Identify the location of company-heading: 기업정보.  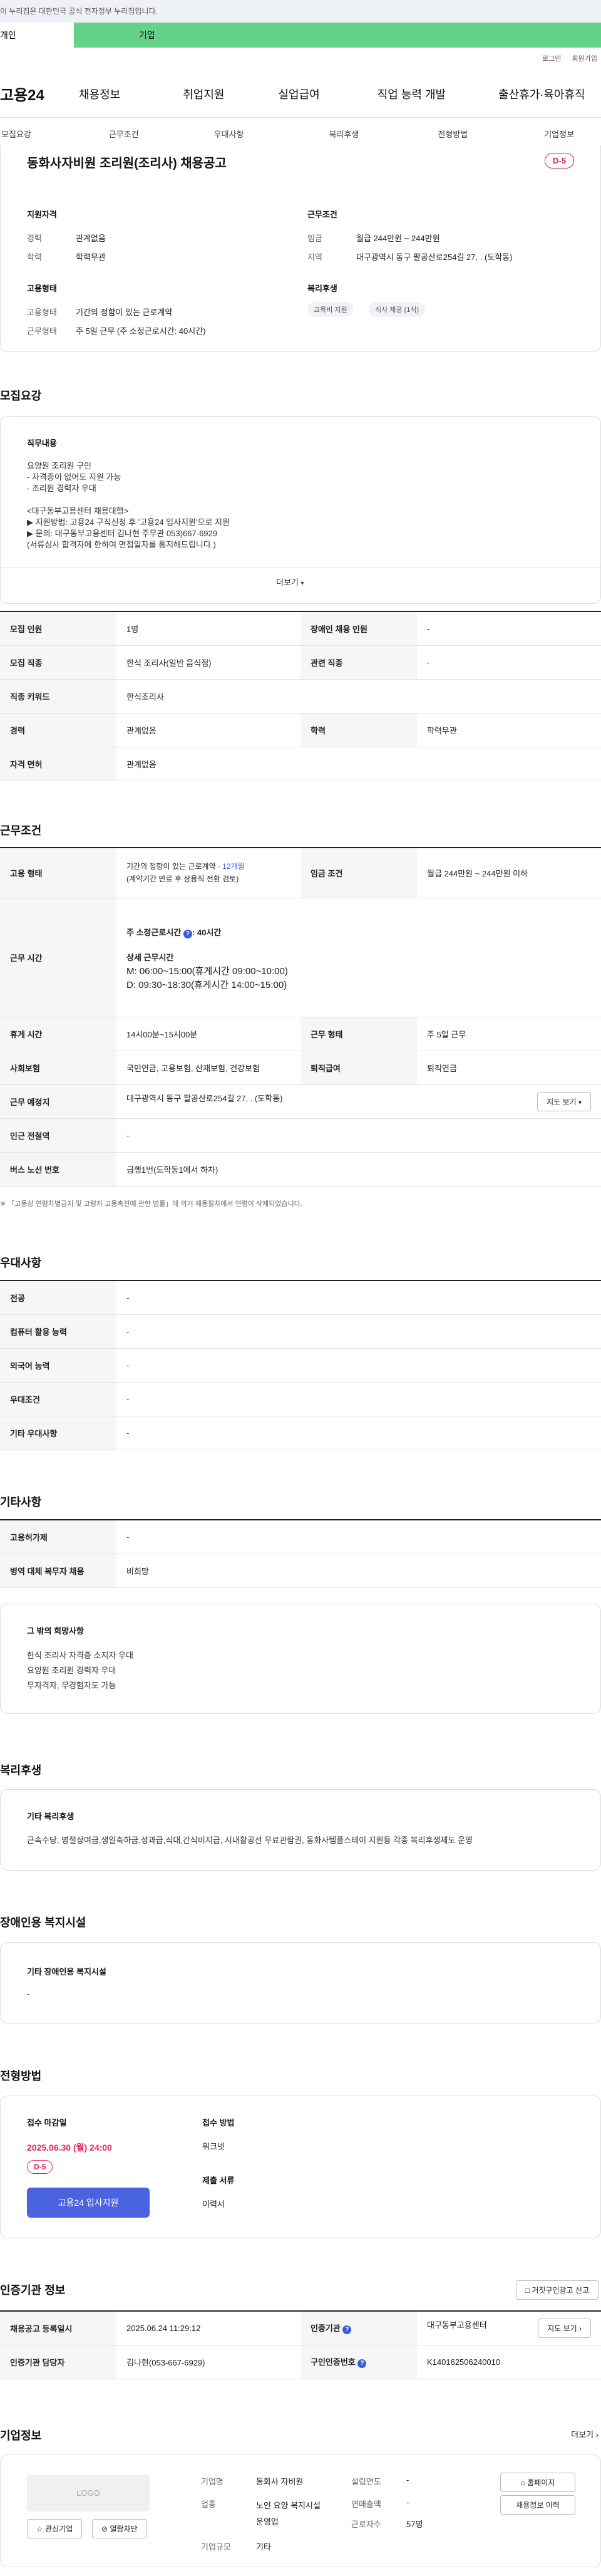
(21, 2435).